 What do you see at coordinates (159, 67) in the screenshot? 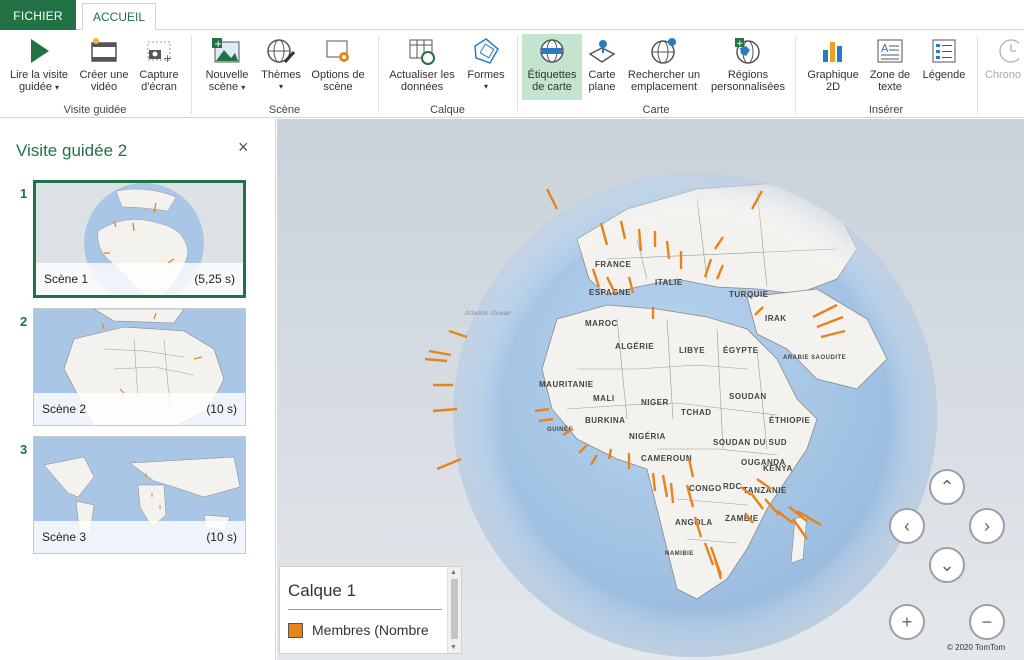
I see `screenshot-button: + Capture d'écran` at bounding box center [159, 67].